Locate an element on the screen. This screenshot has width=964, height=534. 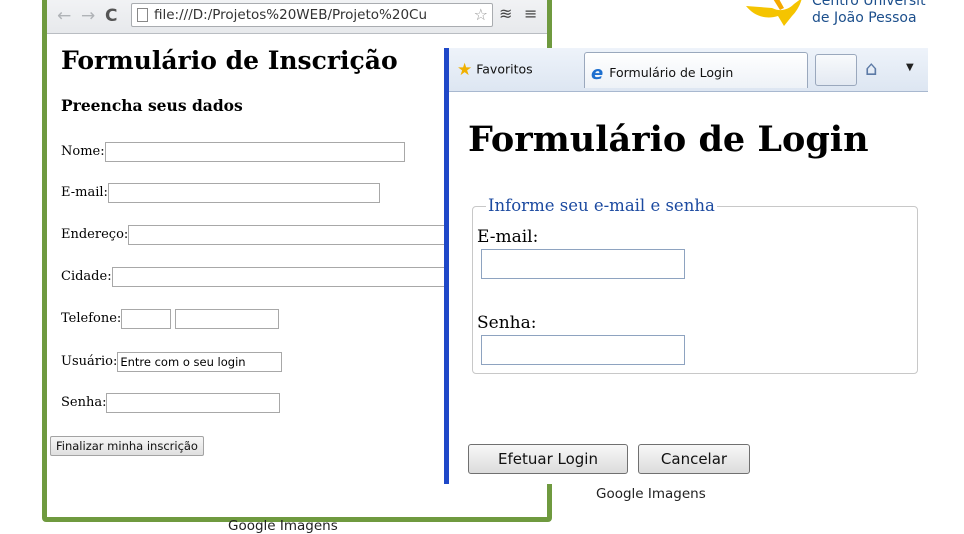
caption-left: Google Imagens is located at coordinates (283, 526).